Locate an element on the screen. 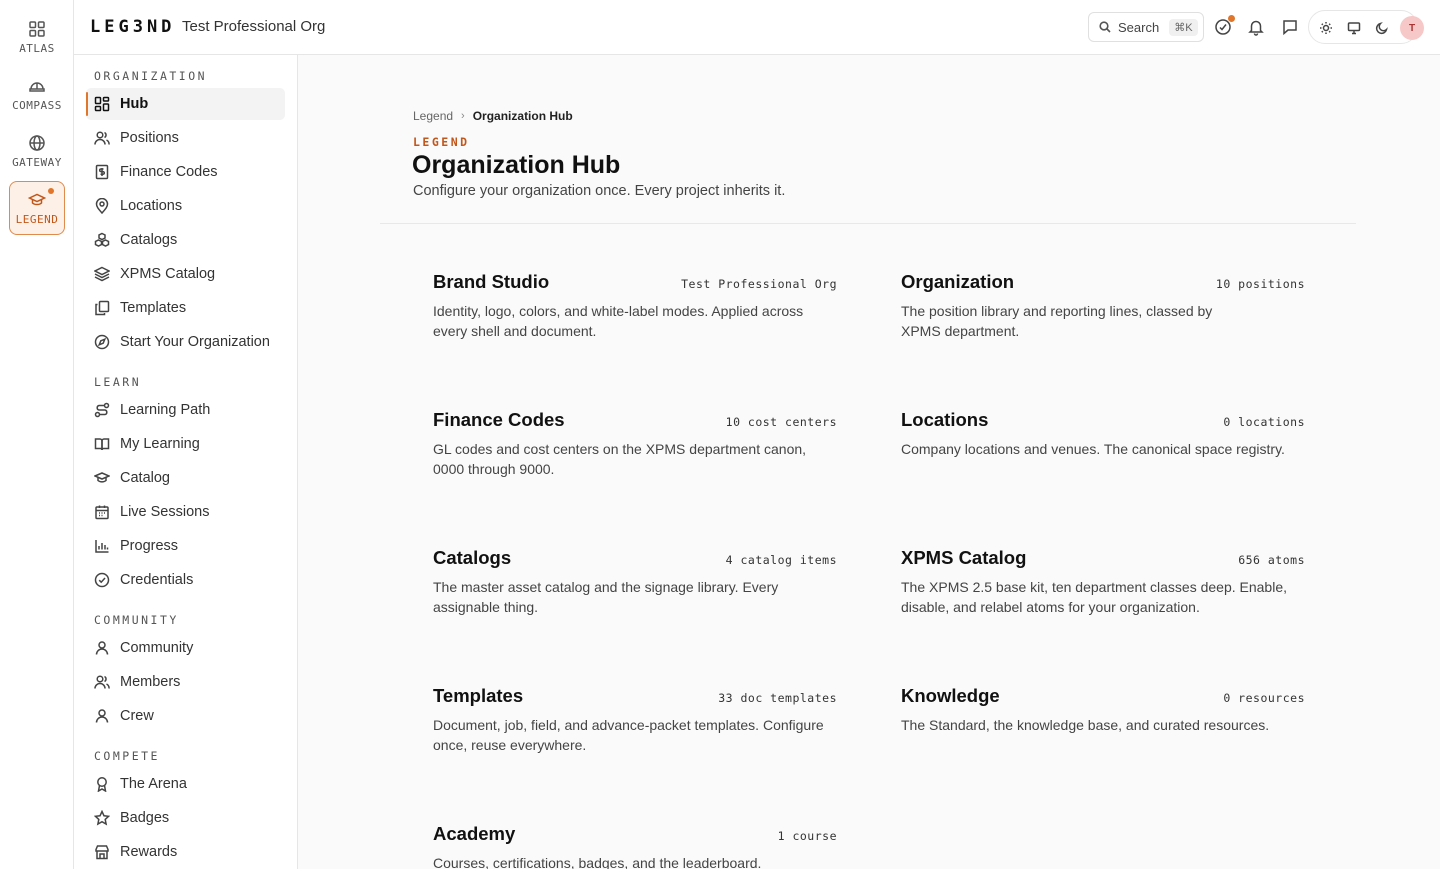 Image resolution: width=1440 pixels, height=869 pixels. brand-logo: LEG3ND is located at coordinates (132, 27).